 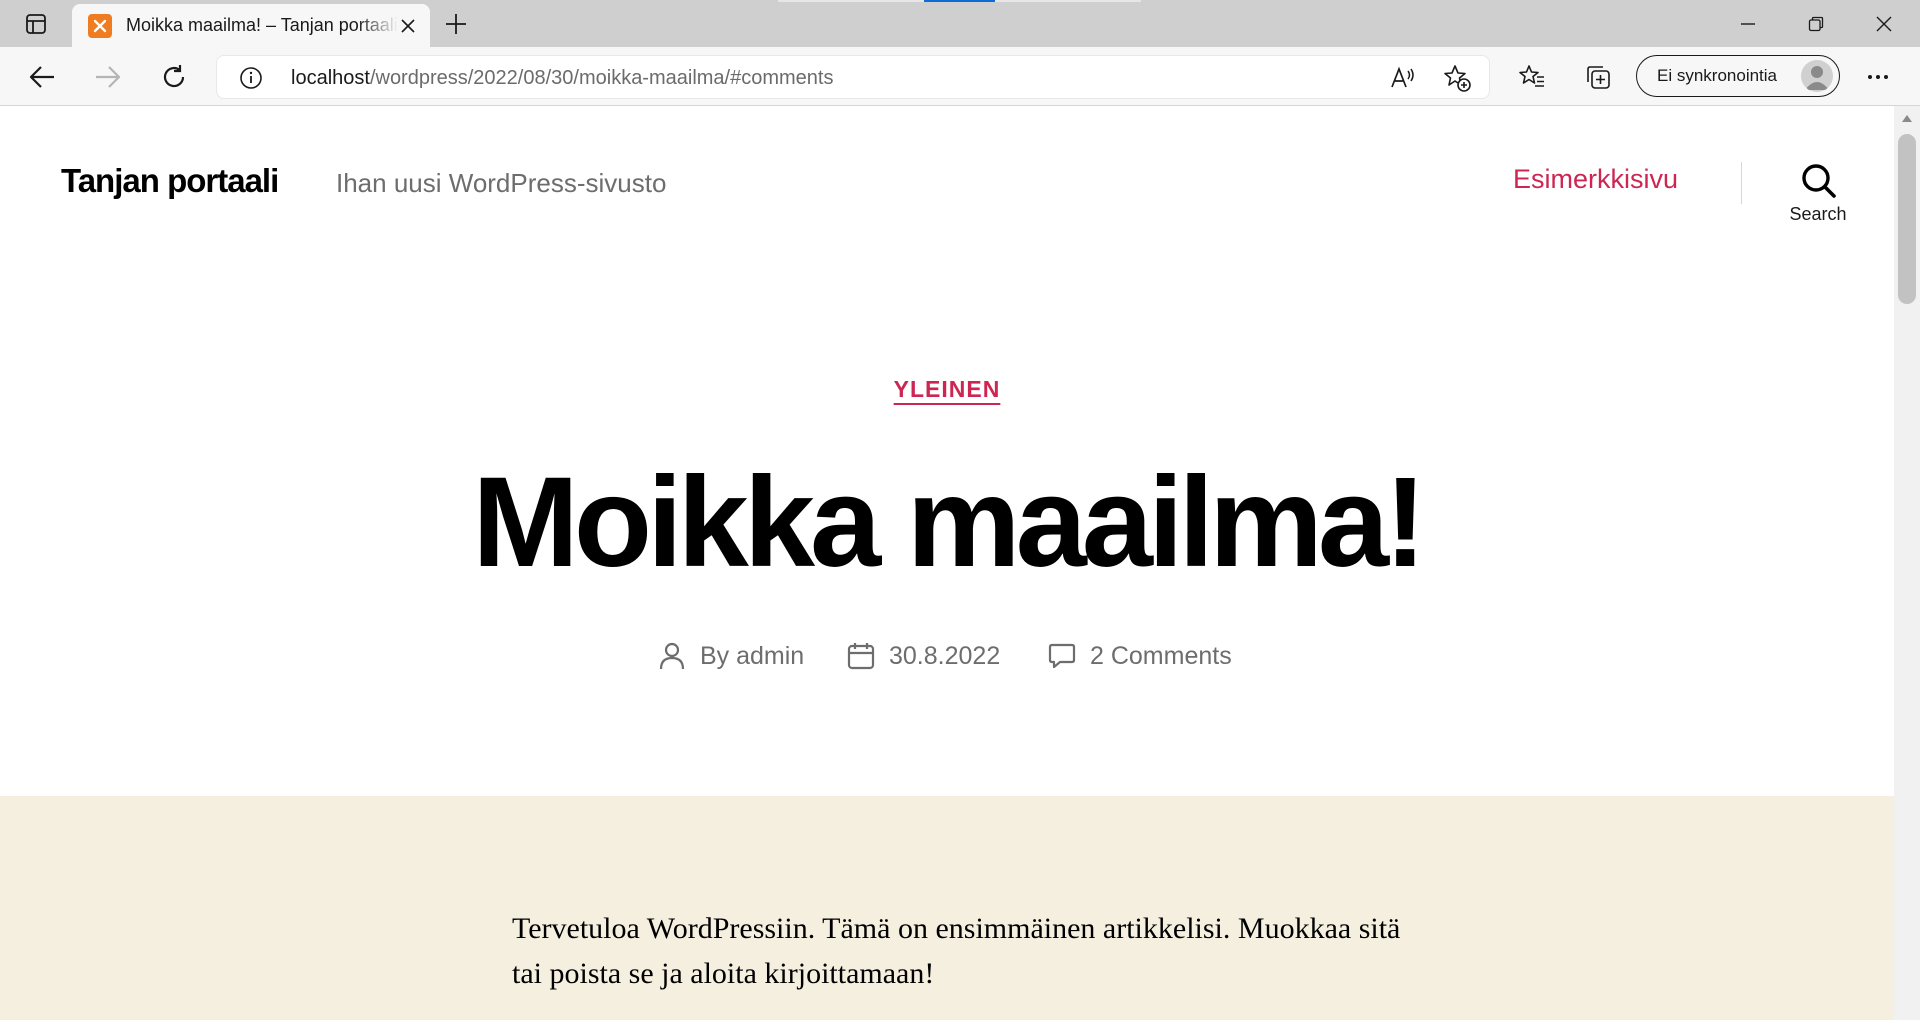 What do you see at coordinates (1819, 181) in the screenshot?
I see `search-icon` at bounding box center [1819, 181].